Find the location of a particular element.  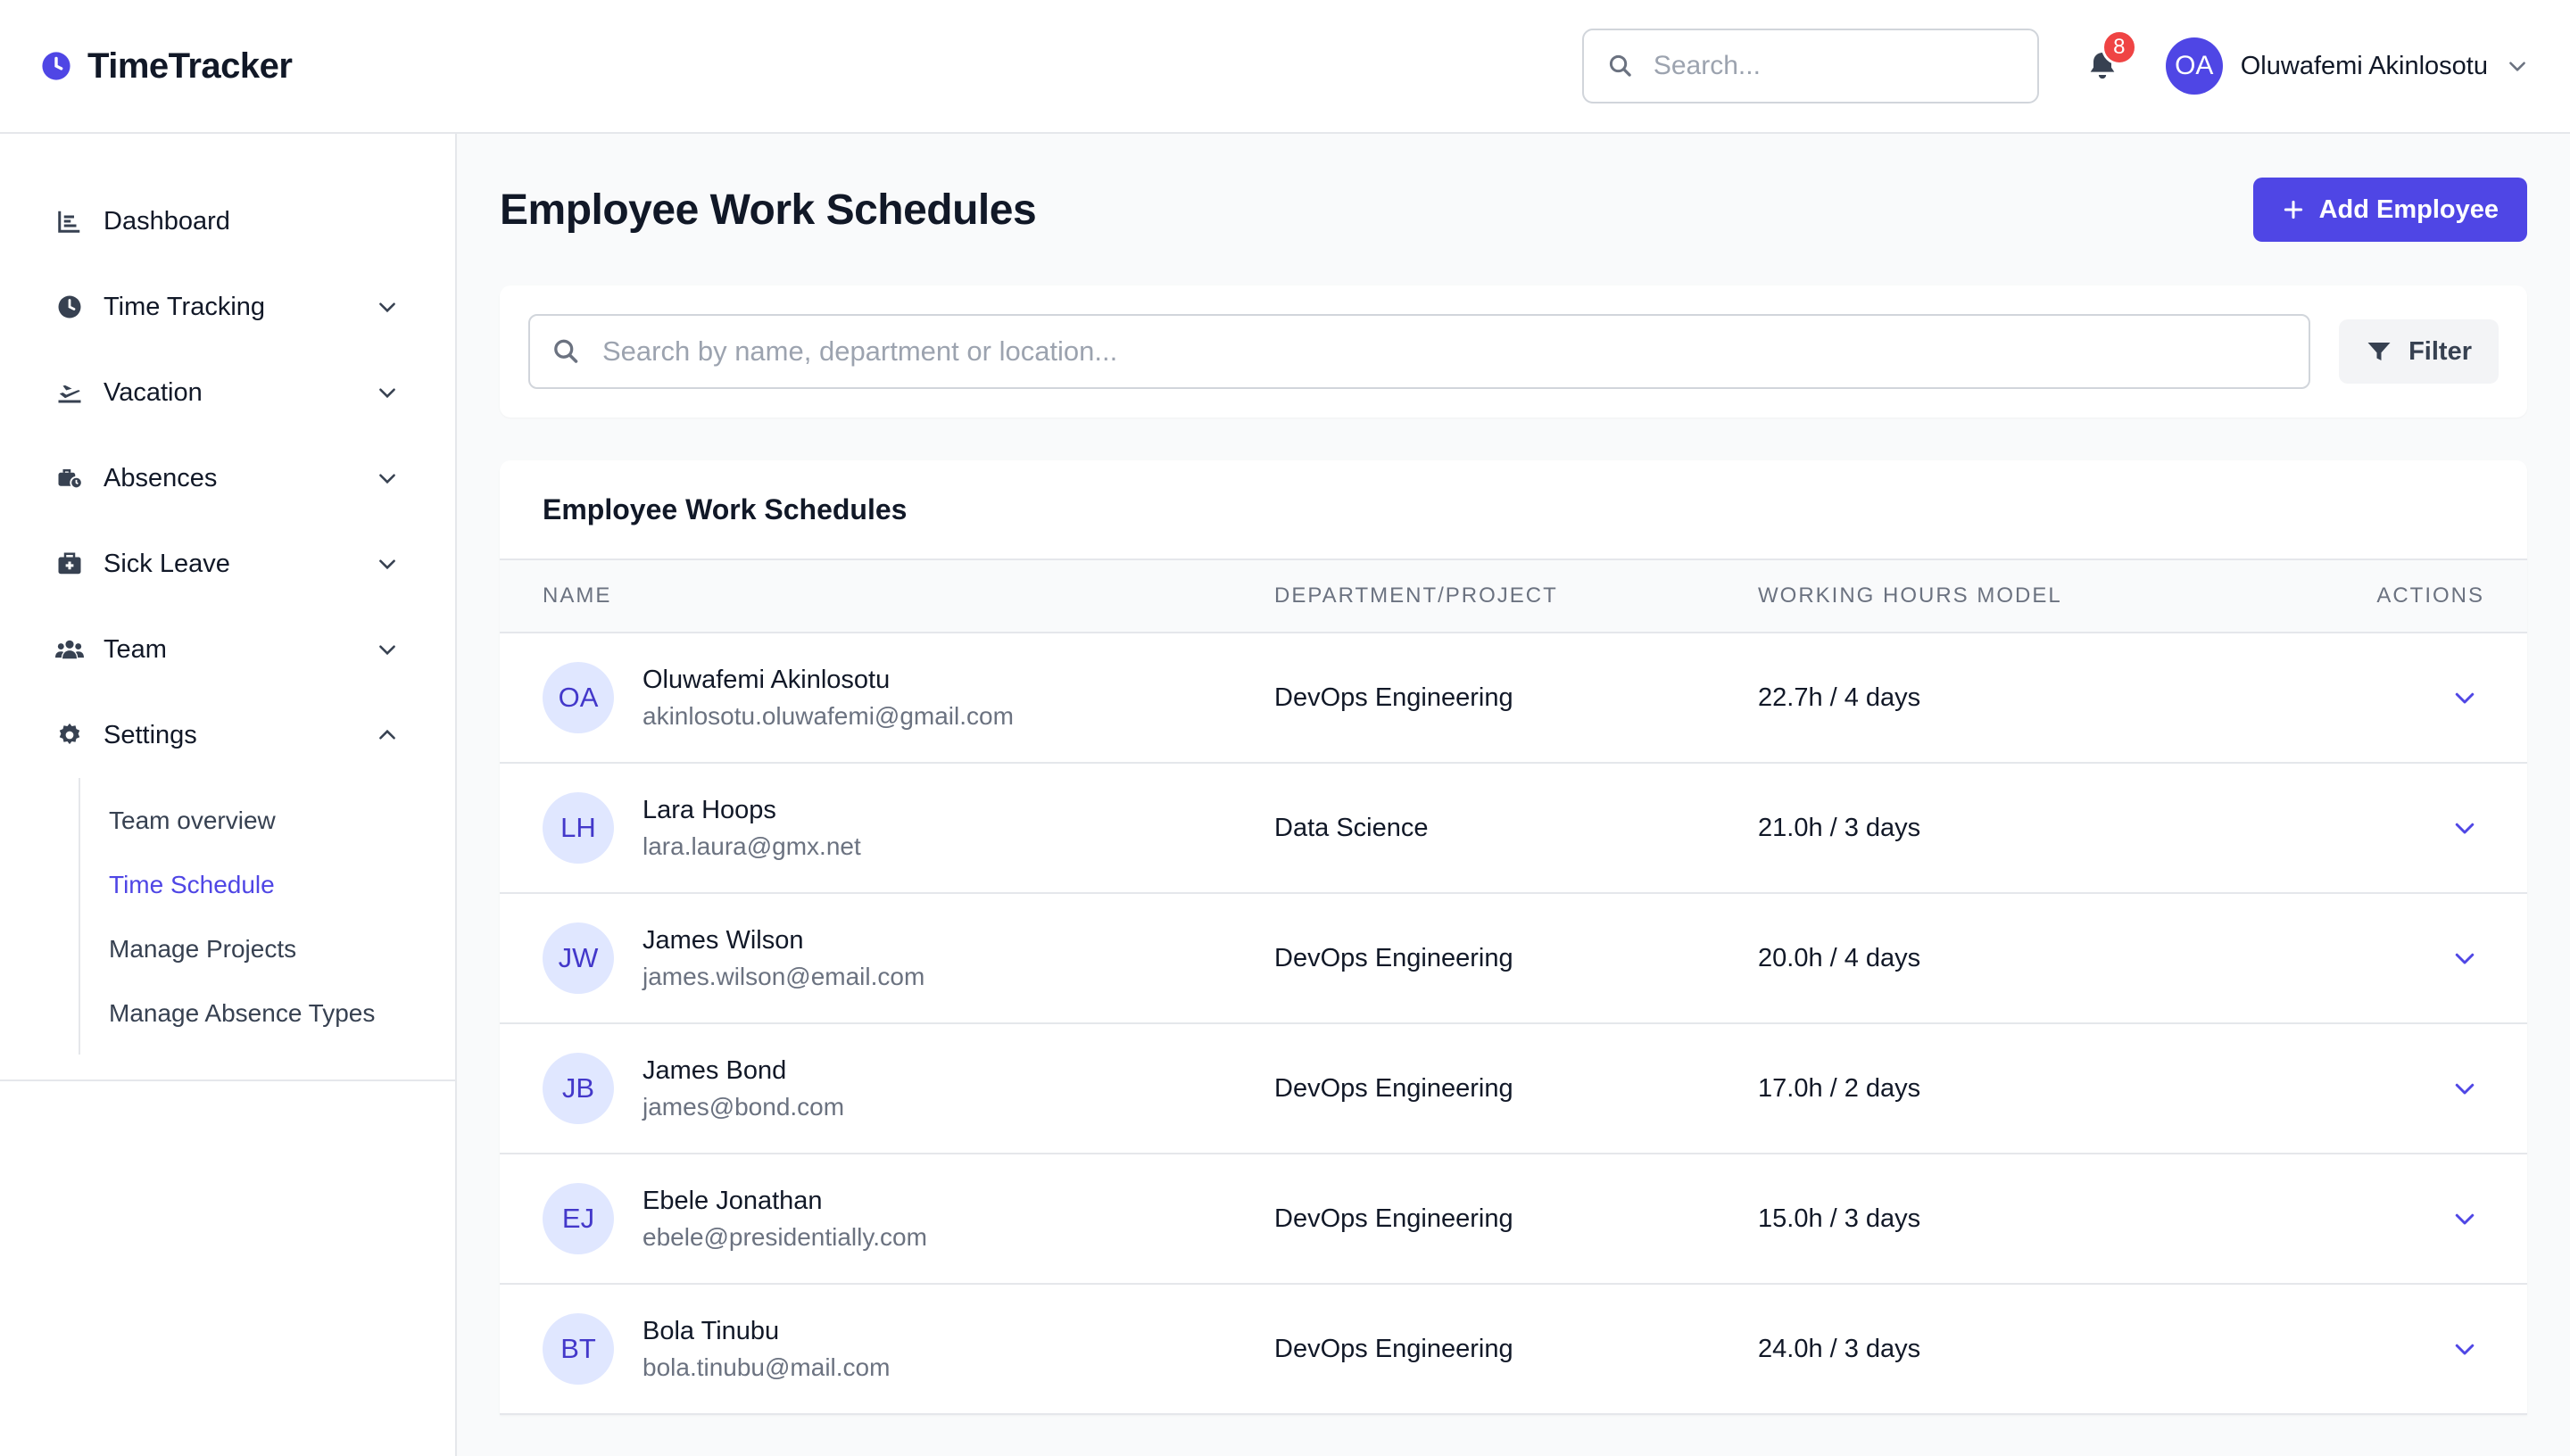

employee-info: James Bond james@bond.com is located at coordinates (743, 1088).